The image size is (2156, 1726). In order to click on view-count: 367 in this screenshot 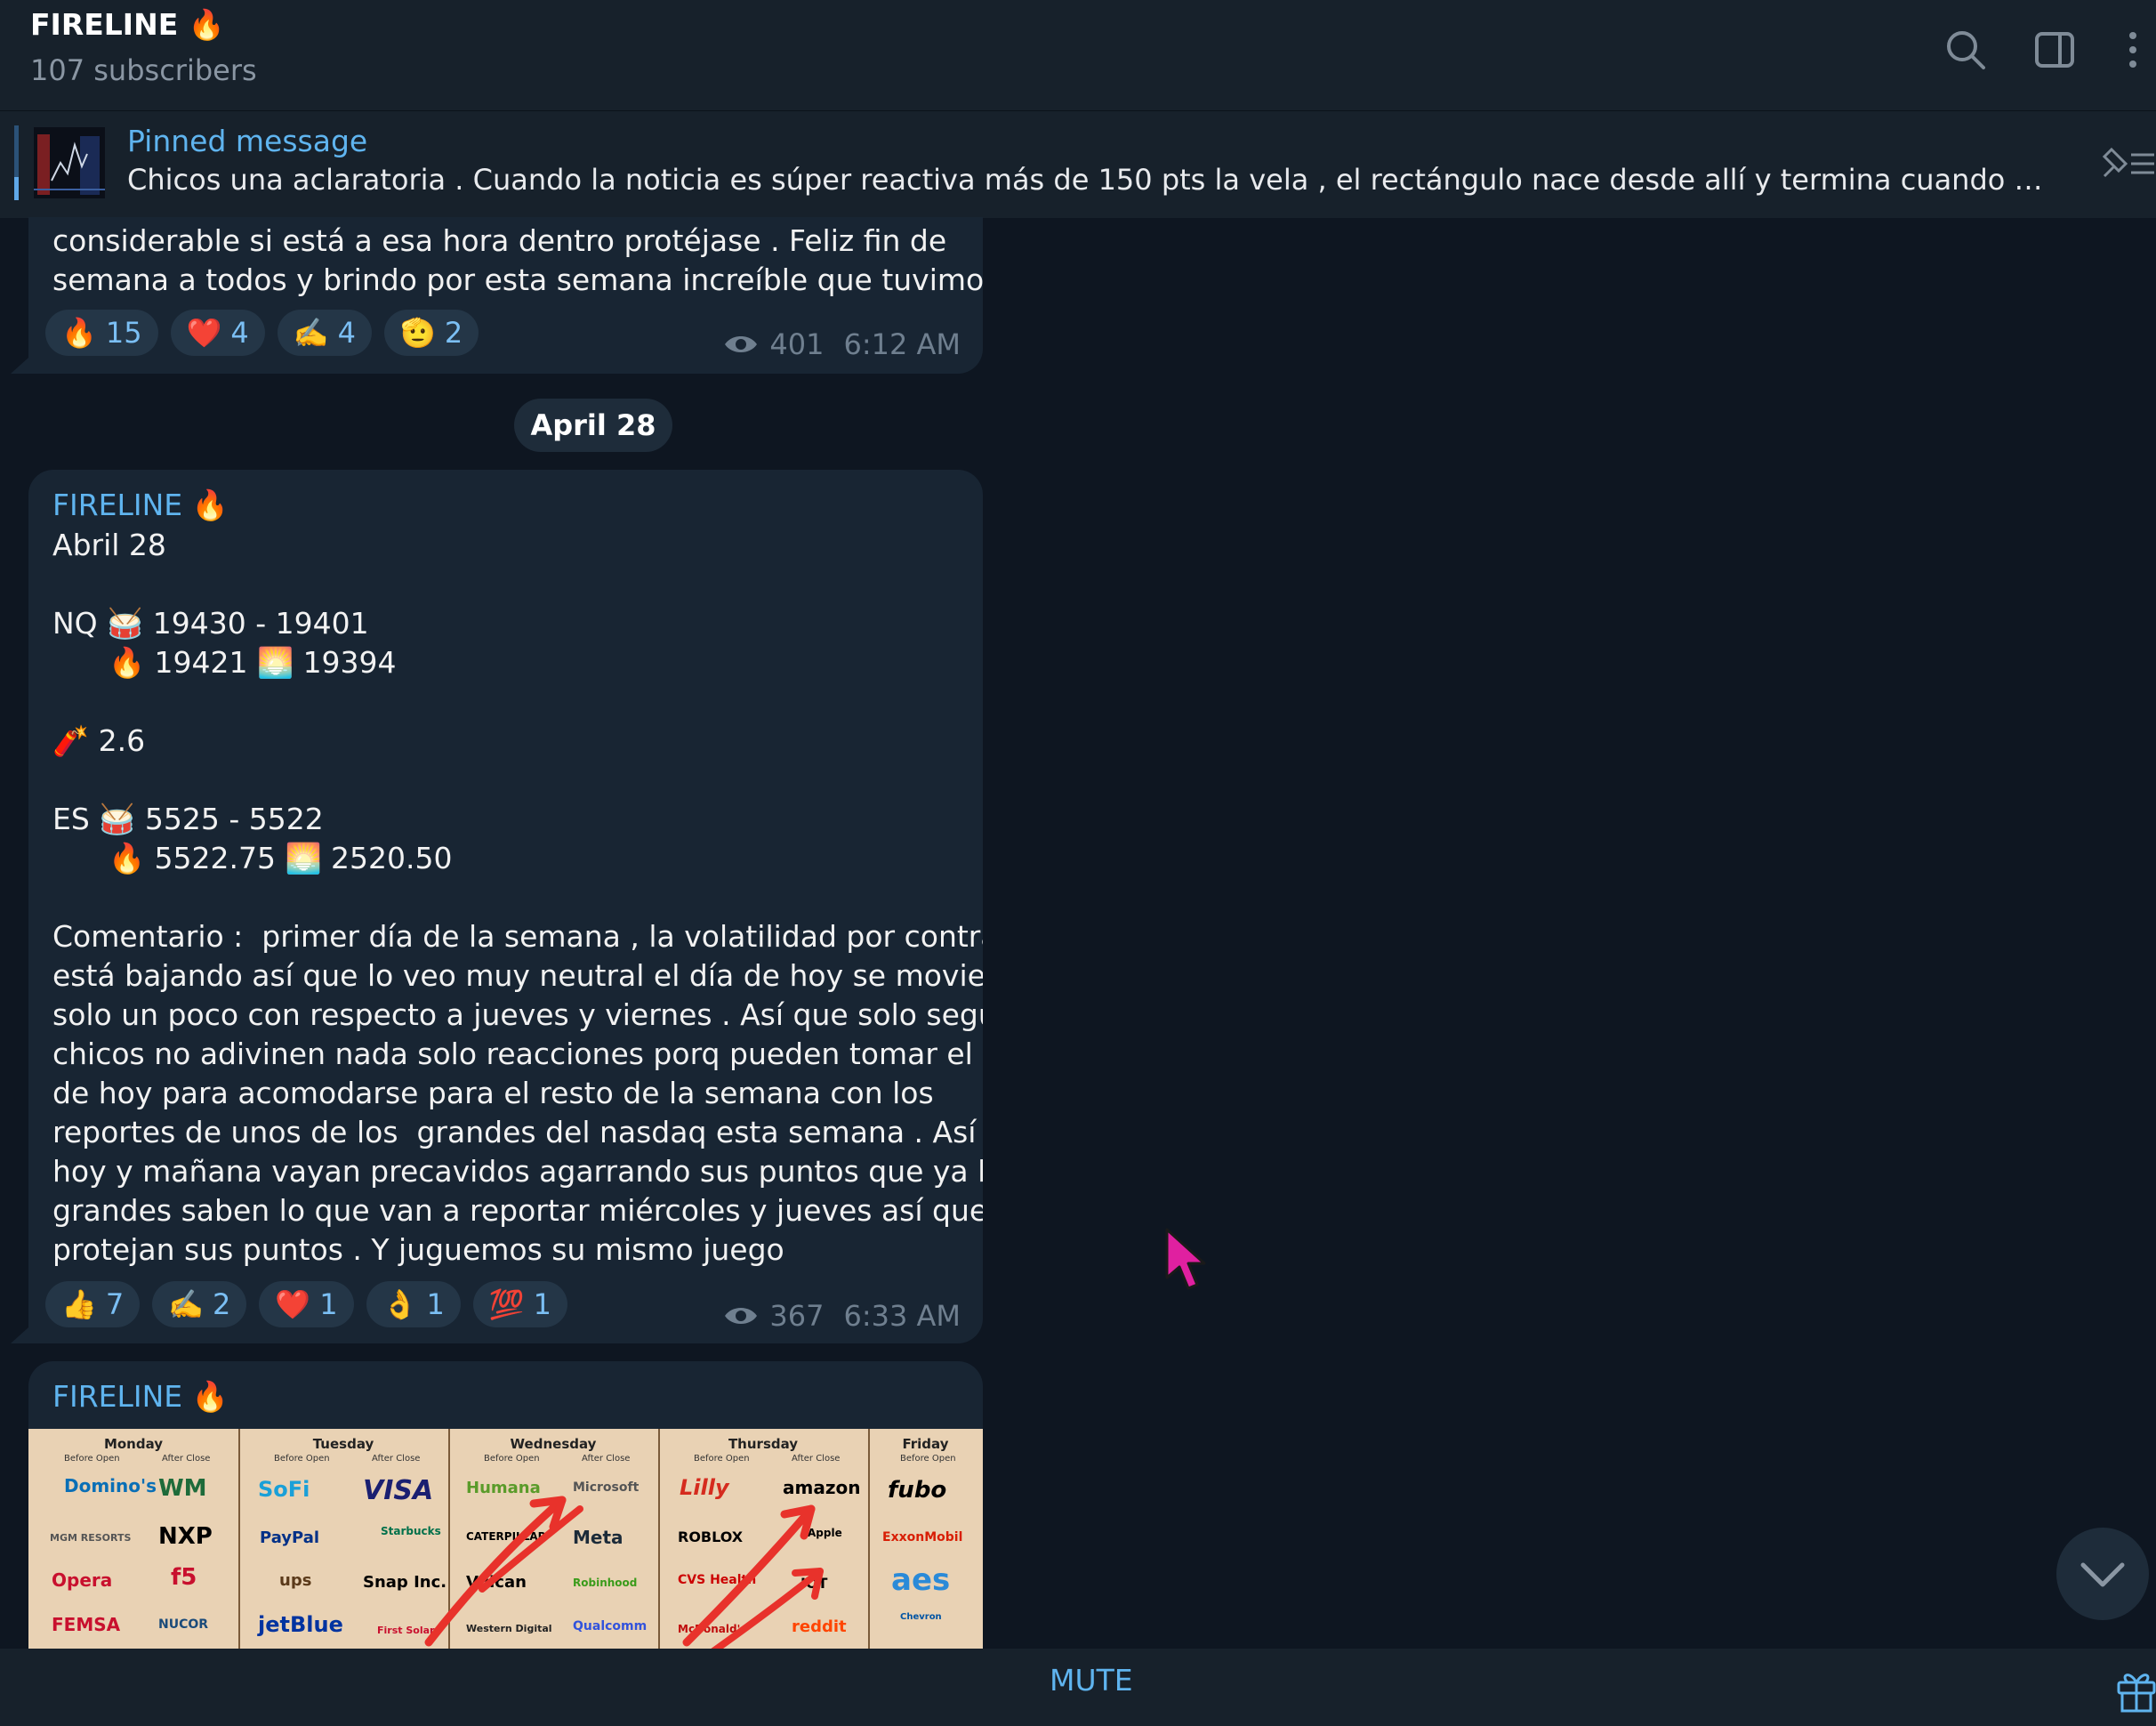, I will do `click(797, 1316)`.